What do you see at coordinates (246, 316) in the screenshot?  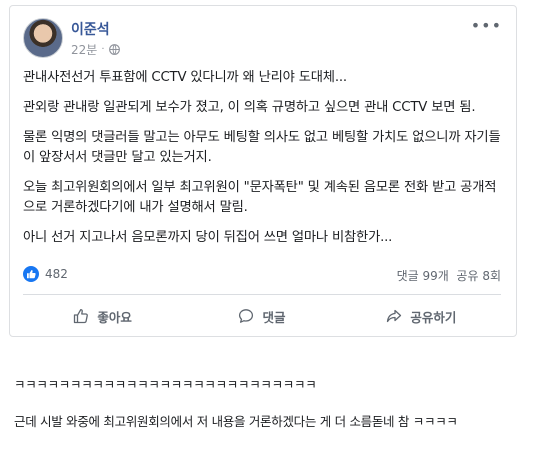 I see `comment-icon` at bounding box center [246, 316].